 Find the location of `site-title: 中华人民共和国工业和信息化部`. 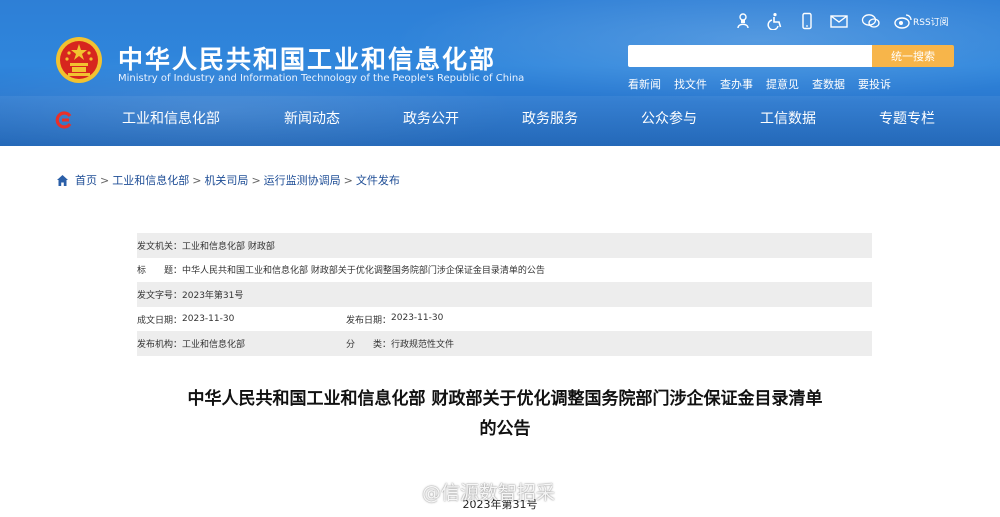

site-title: 中华人民共和国工业和信息化部 is located at coordinates (307, 58).